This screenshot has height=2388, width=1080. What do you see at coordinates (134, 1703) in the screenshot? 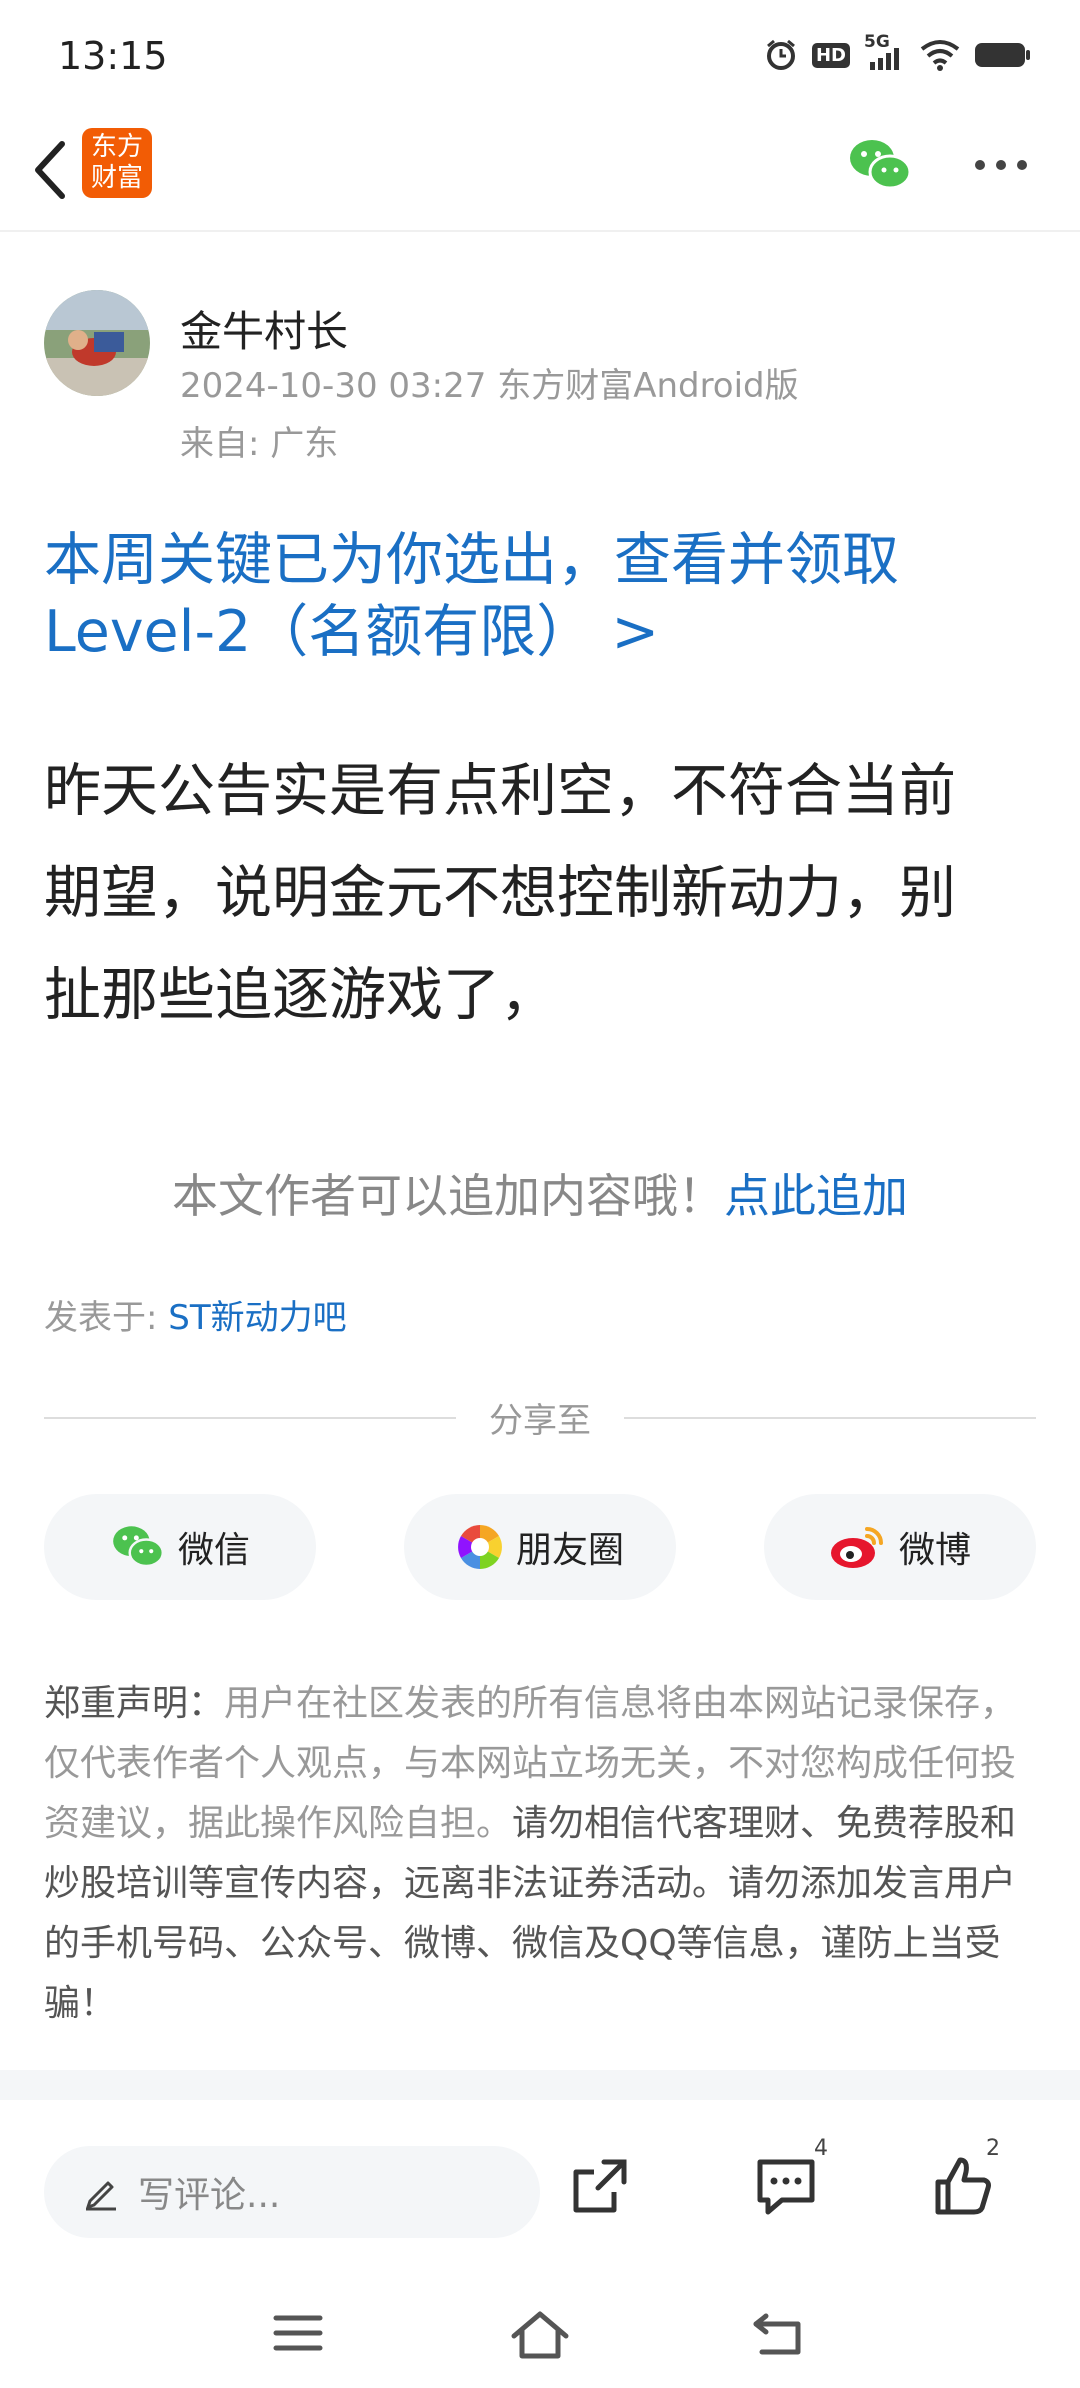
I see `disclaimer-head: 郑重声明：` at bounding box center [134, 1703].